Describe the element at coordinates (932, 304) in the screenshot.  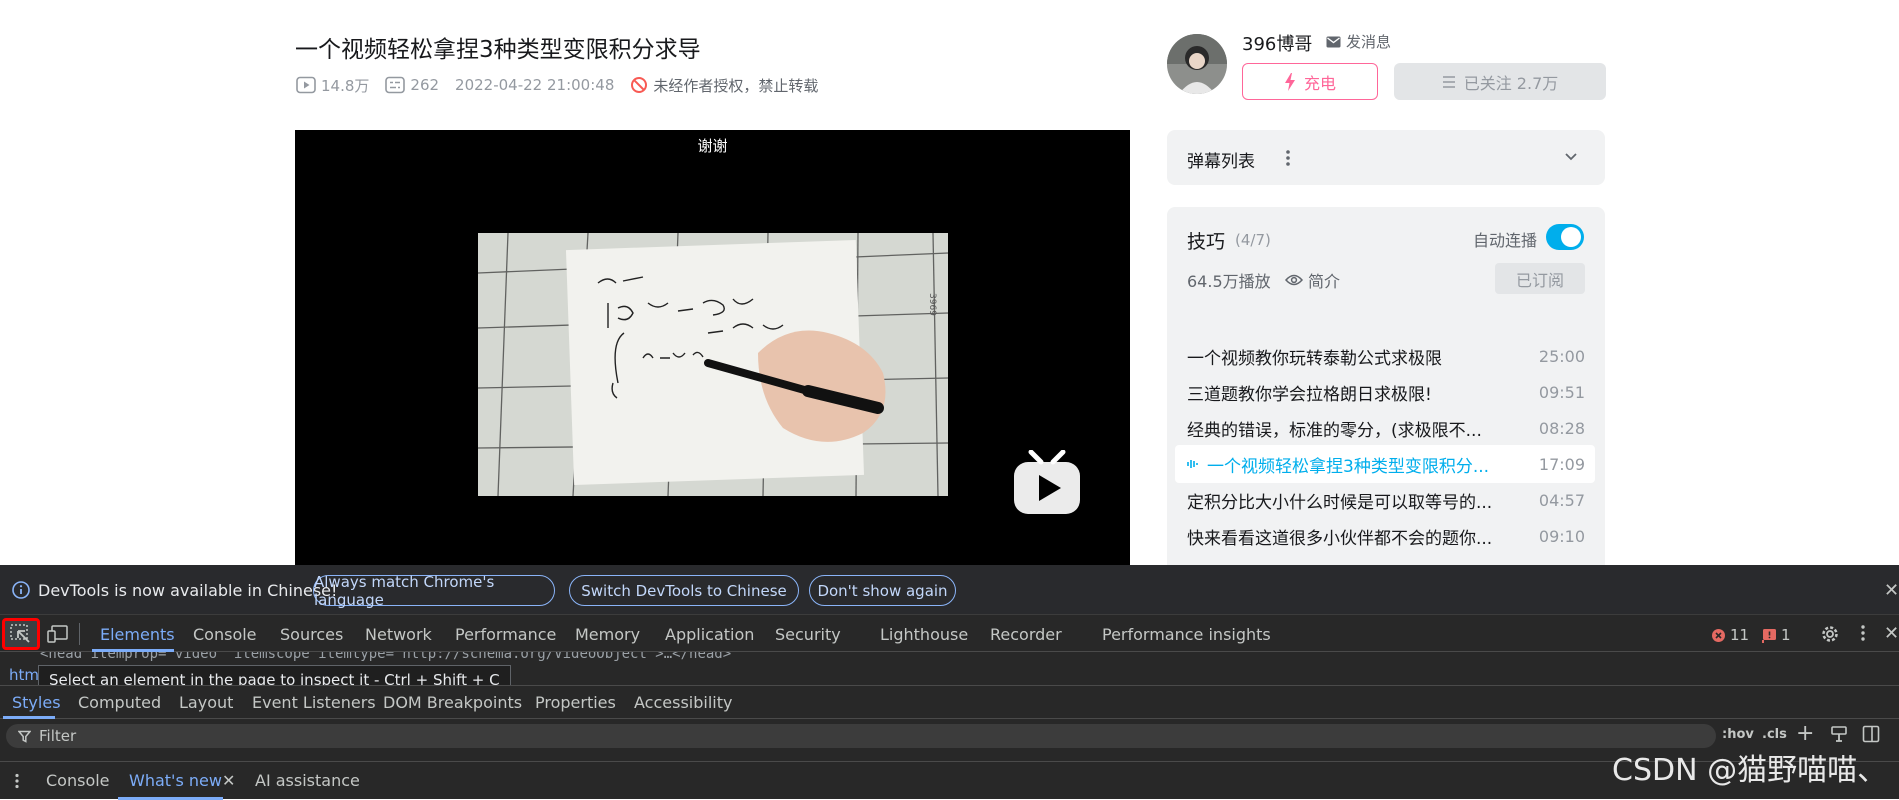
I see `svg-text: 3969` at that location.